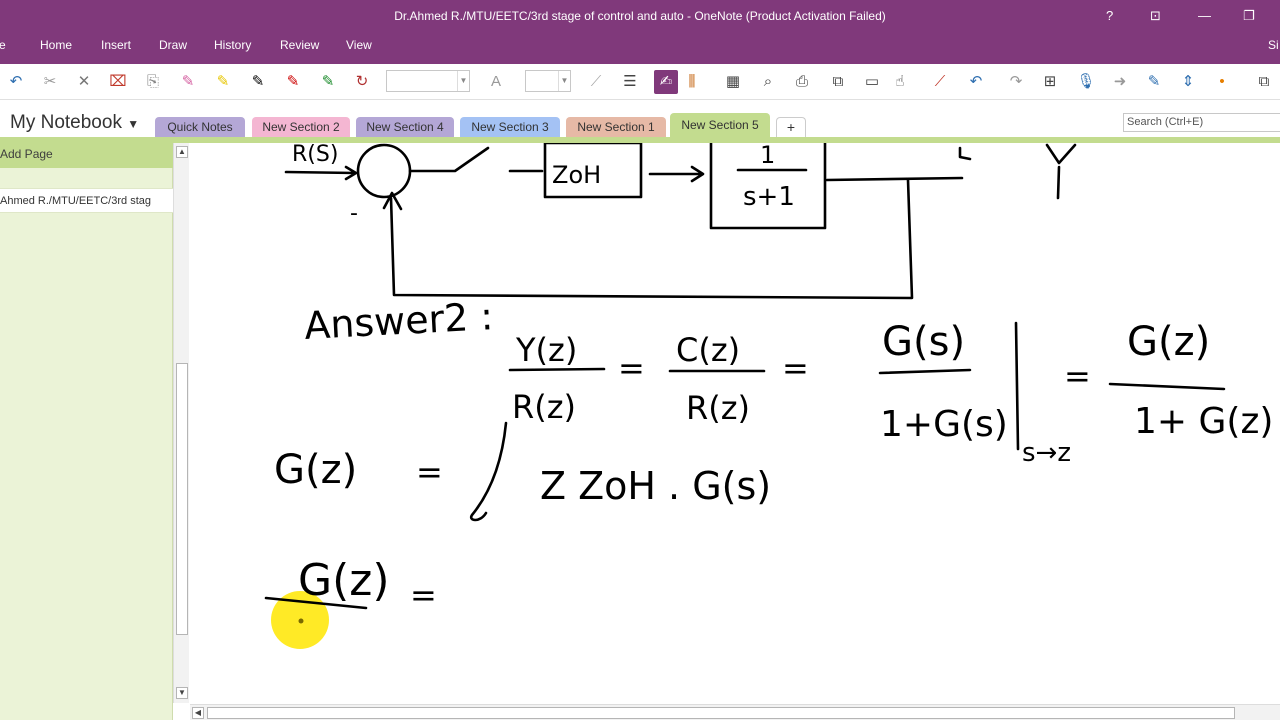 This screenshot has width=1280, height=720. I want to click on tab-review: Review, so click(299, 45).